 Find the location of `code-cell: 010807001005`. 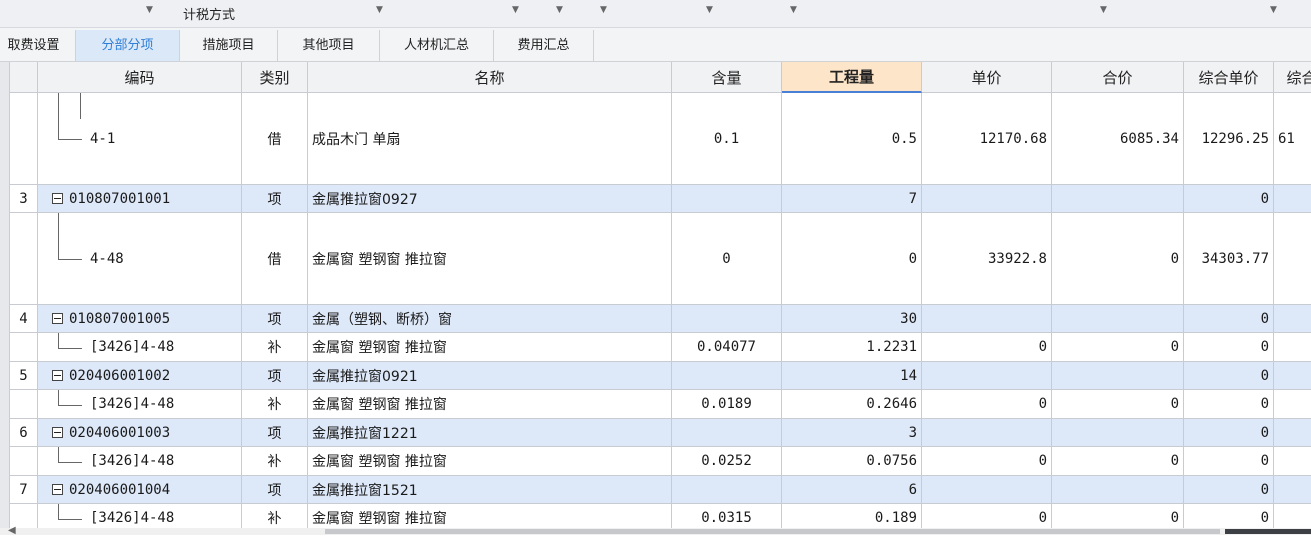

code-cell: 010807001005 is located at coordinates (140, 319).